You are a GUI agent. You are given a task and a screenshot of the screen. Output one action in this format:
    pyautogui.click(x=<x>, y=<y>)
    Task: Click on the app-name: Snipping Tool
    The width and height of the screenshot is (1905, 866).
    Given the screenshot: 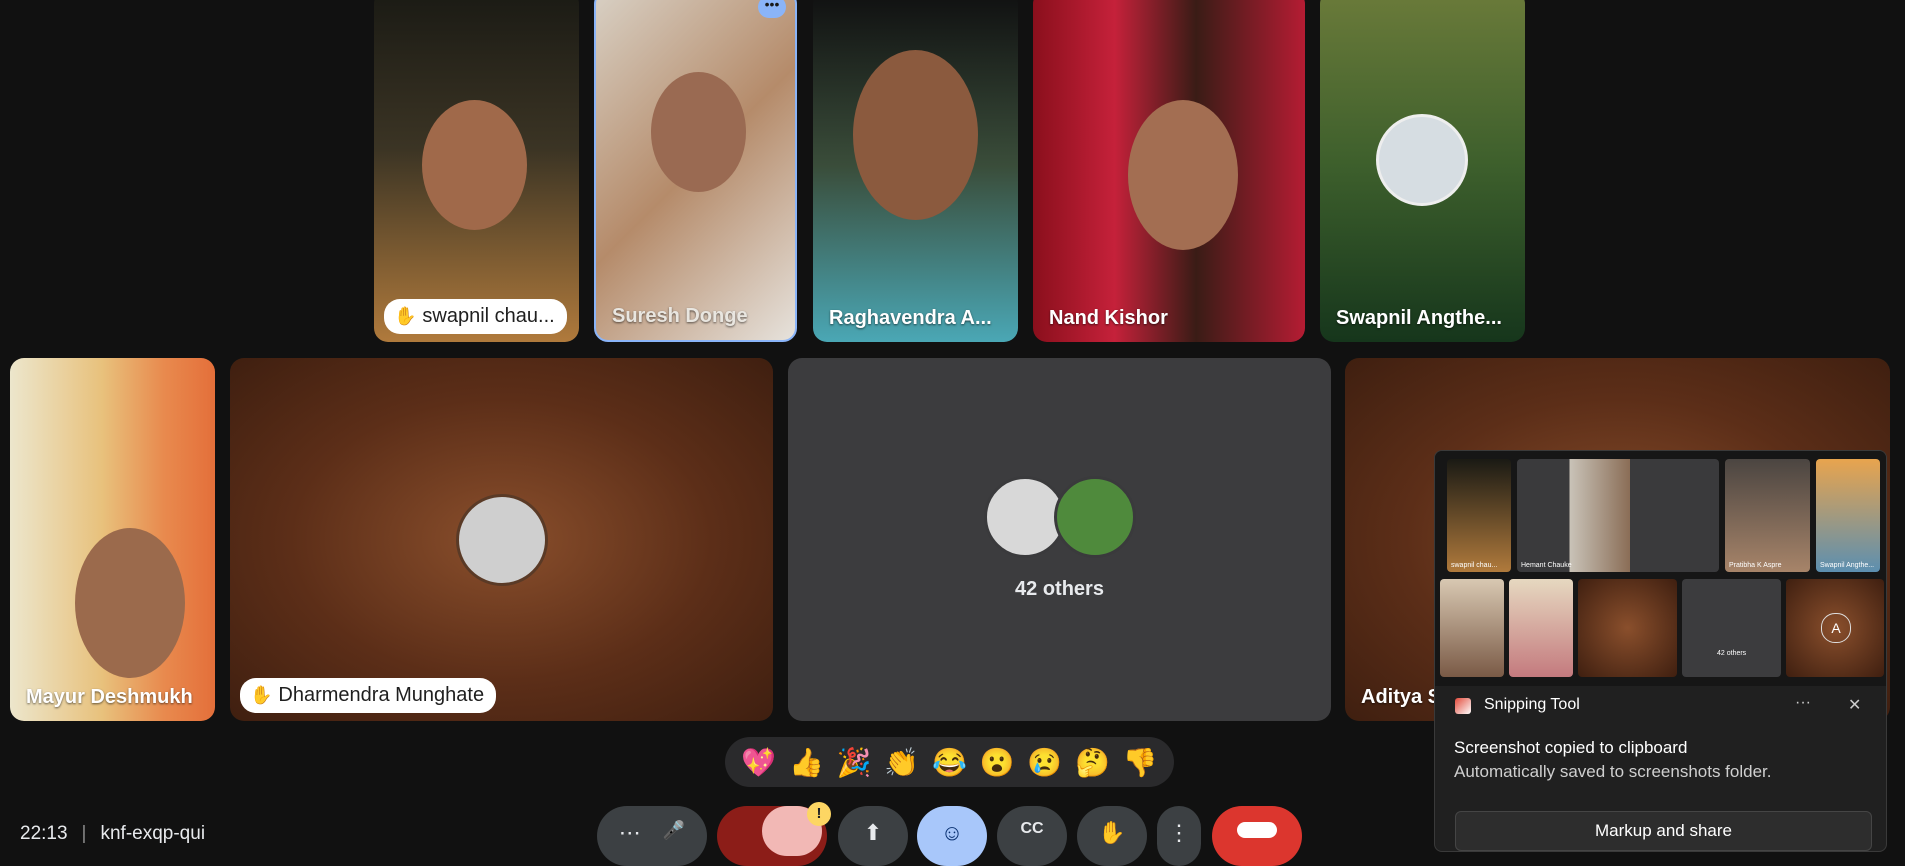 What is the action you would take?
    pyautogui.click(x=1532, y=704)
    